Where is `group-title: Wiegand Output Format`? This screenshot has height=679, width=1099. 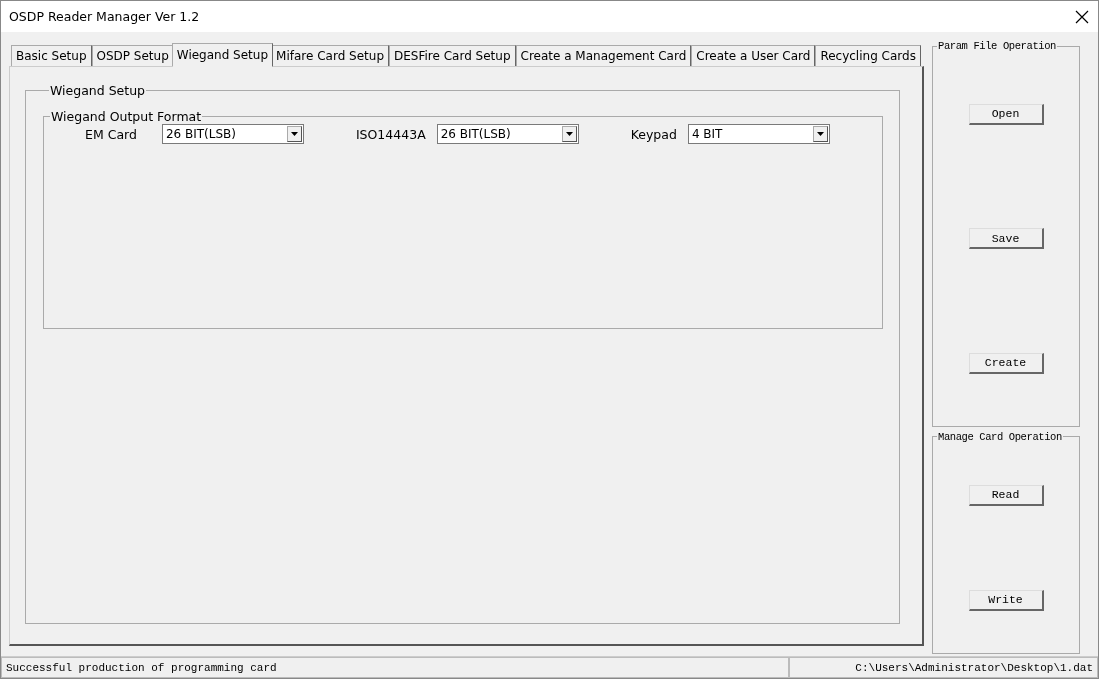 group-title: Wiegand Output Format is located at coordinates (126, 116).